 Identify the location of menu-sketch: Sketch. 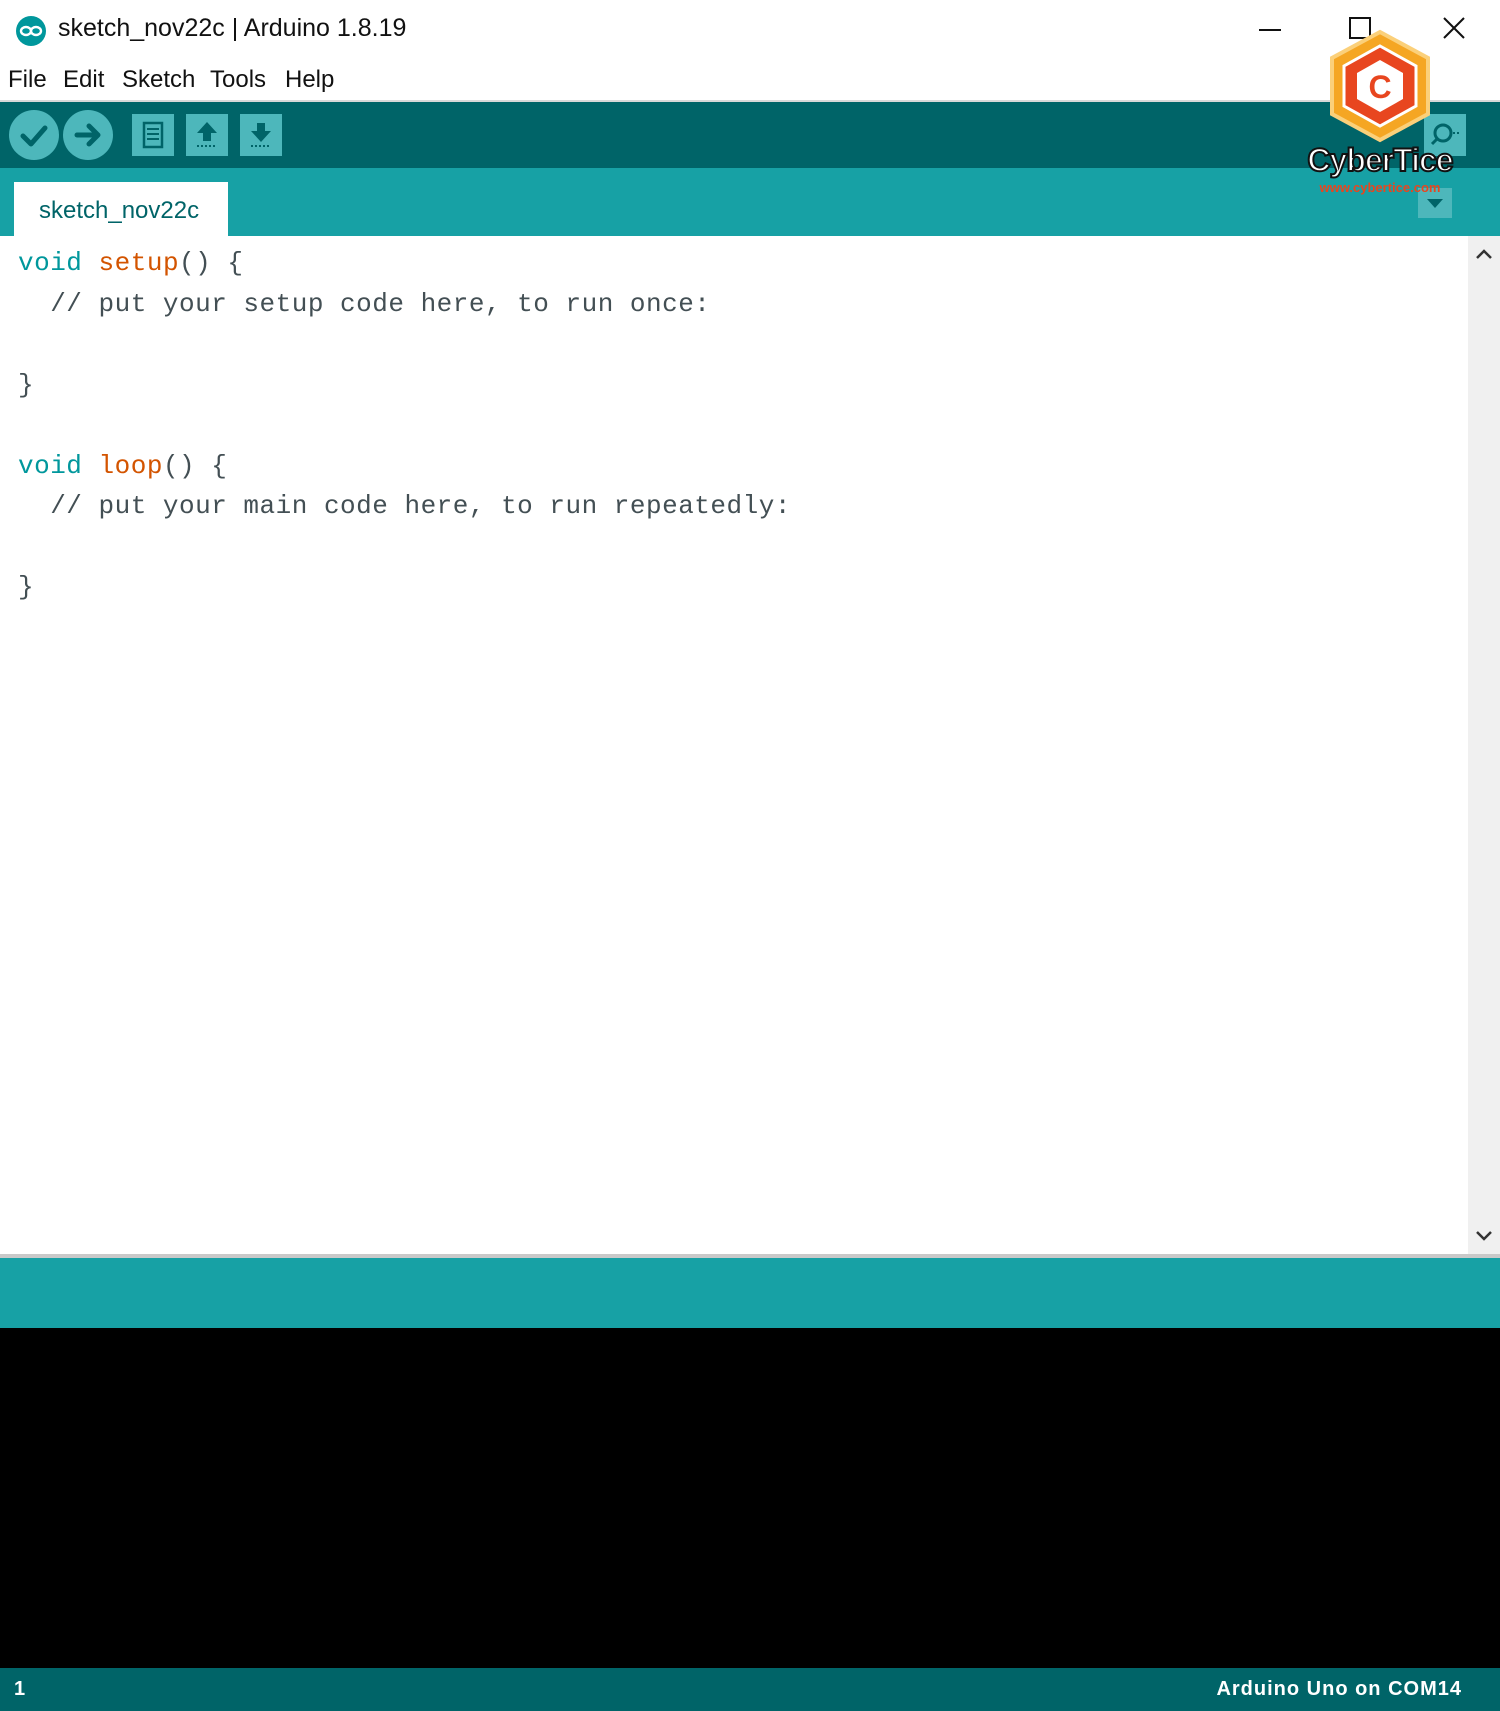
(158, 80).